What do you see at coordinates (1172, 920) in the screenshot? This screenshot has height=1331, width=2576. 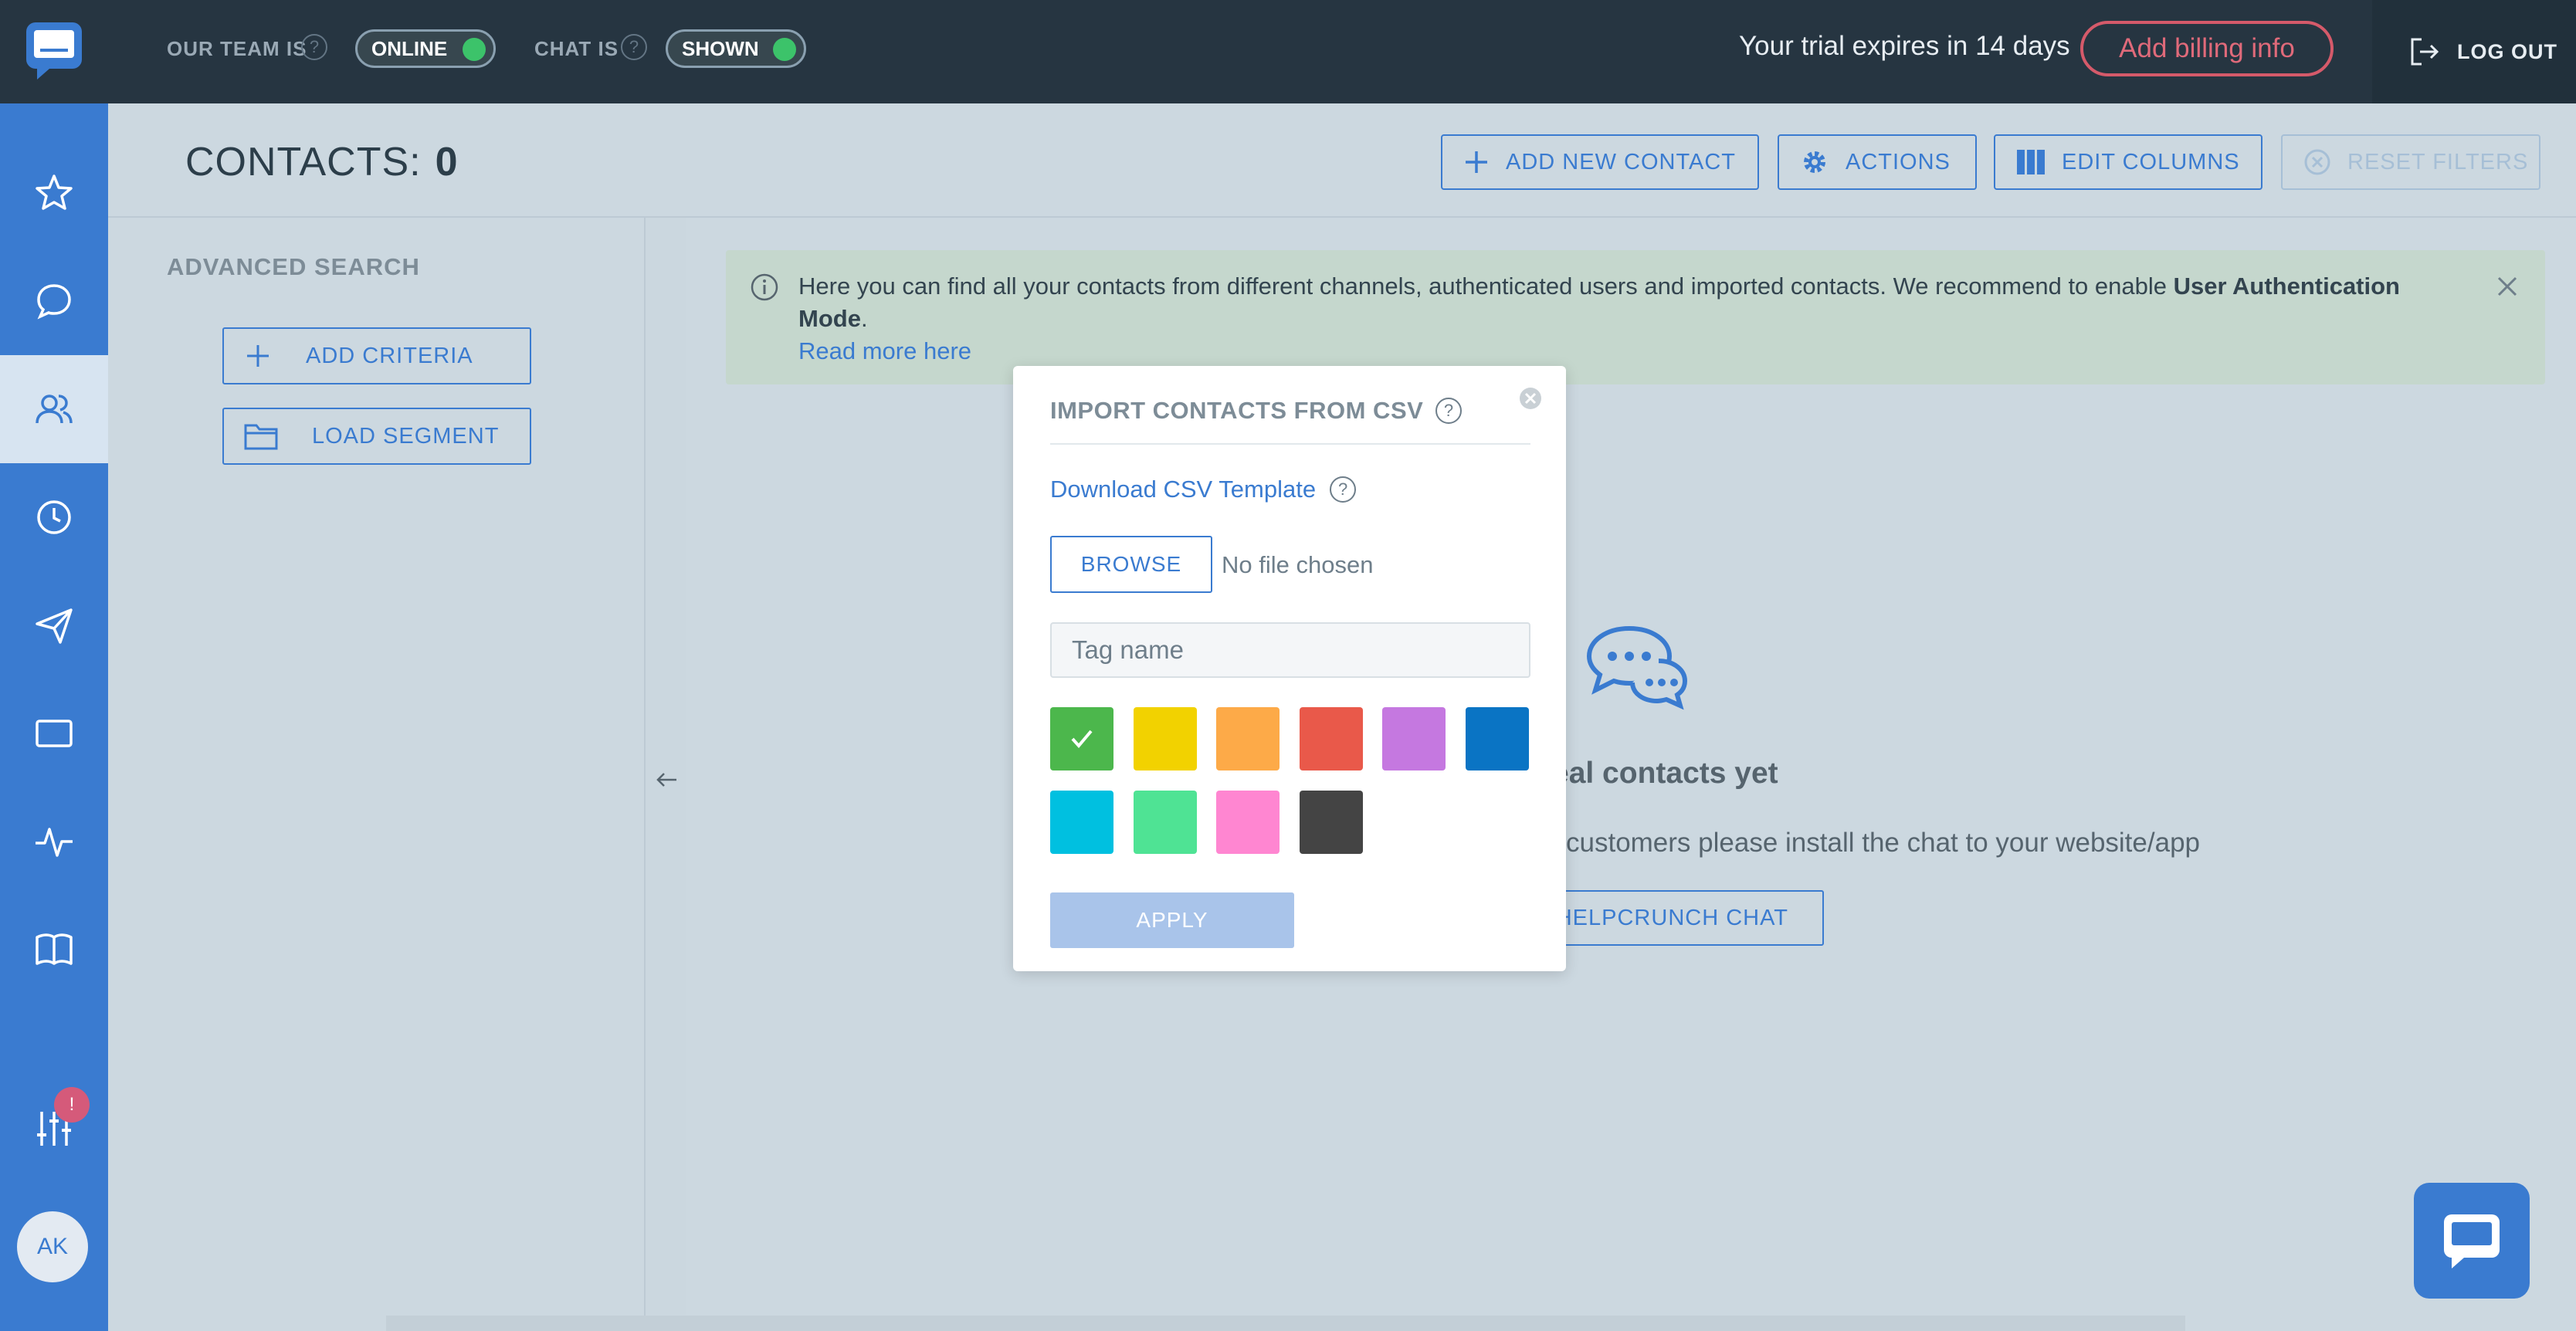 I see `apply-button: APPLY` at bounding box center [1172, 920].